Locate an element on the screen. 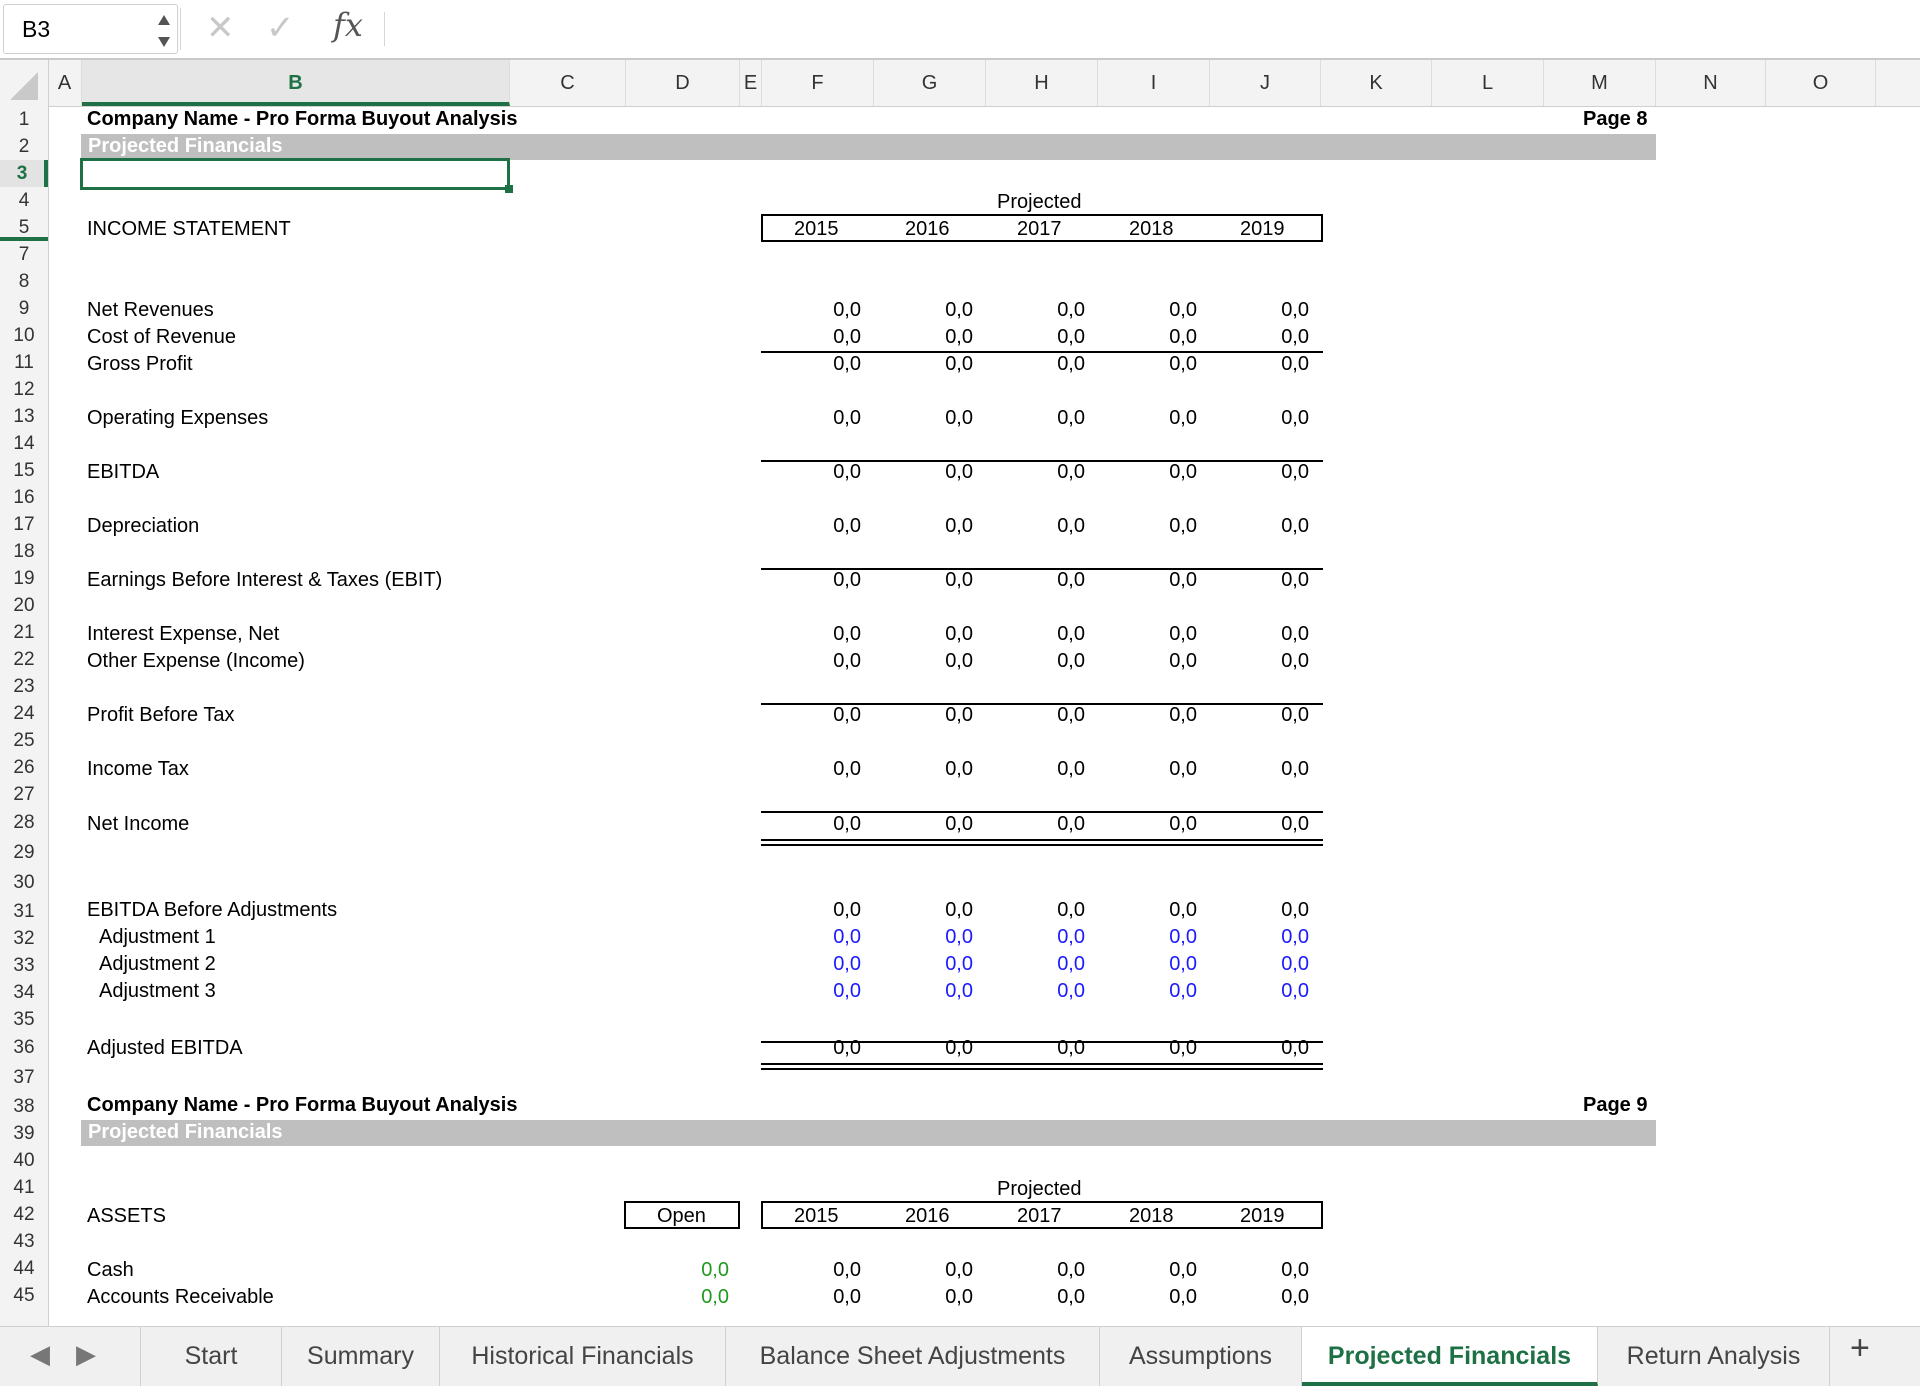  column-header-l: L is located at coordinates (1488, 83).